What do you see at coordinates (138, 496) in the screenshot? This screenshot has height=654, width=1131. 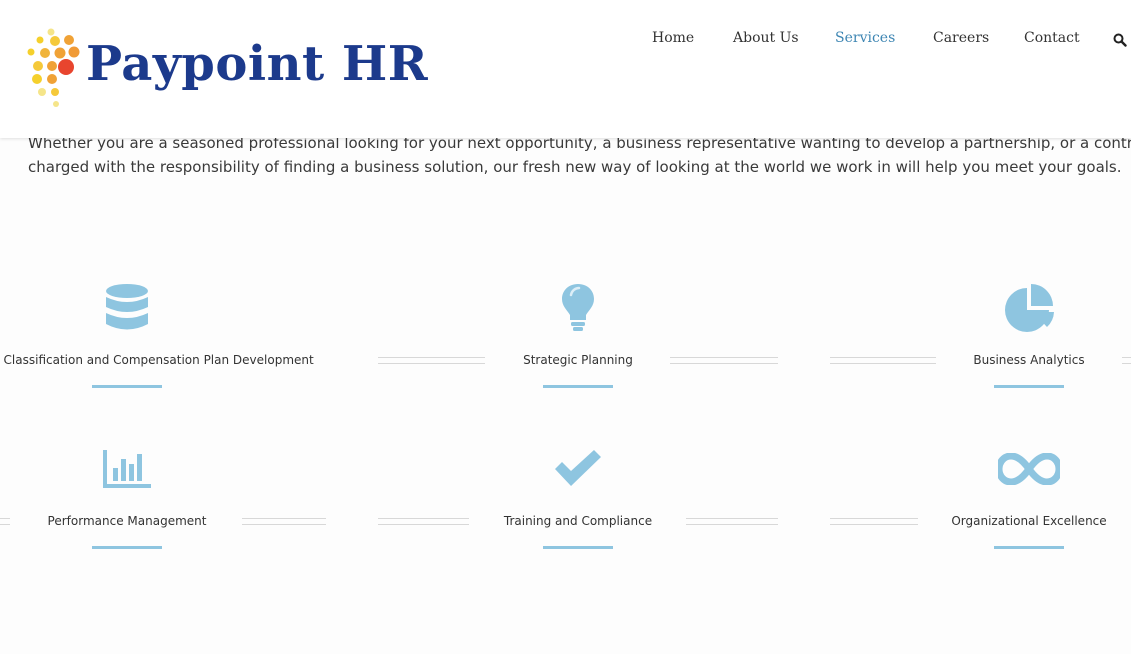 I see `service-card-performance-management: Performance Management` at bounding box center [138, 496].